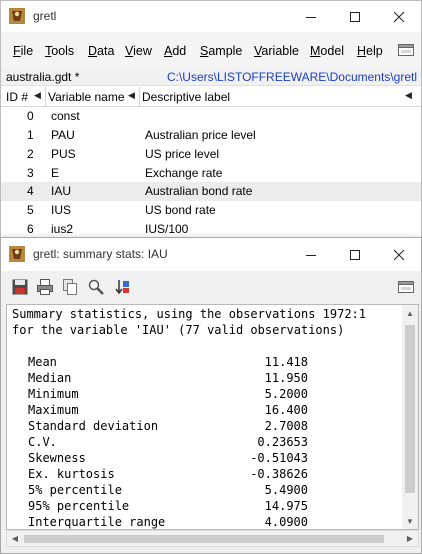 The width and height of the screenshot is (422, 554). I want to click on stat-label: 5% percentile, so click(75, 490).